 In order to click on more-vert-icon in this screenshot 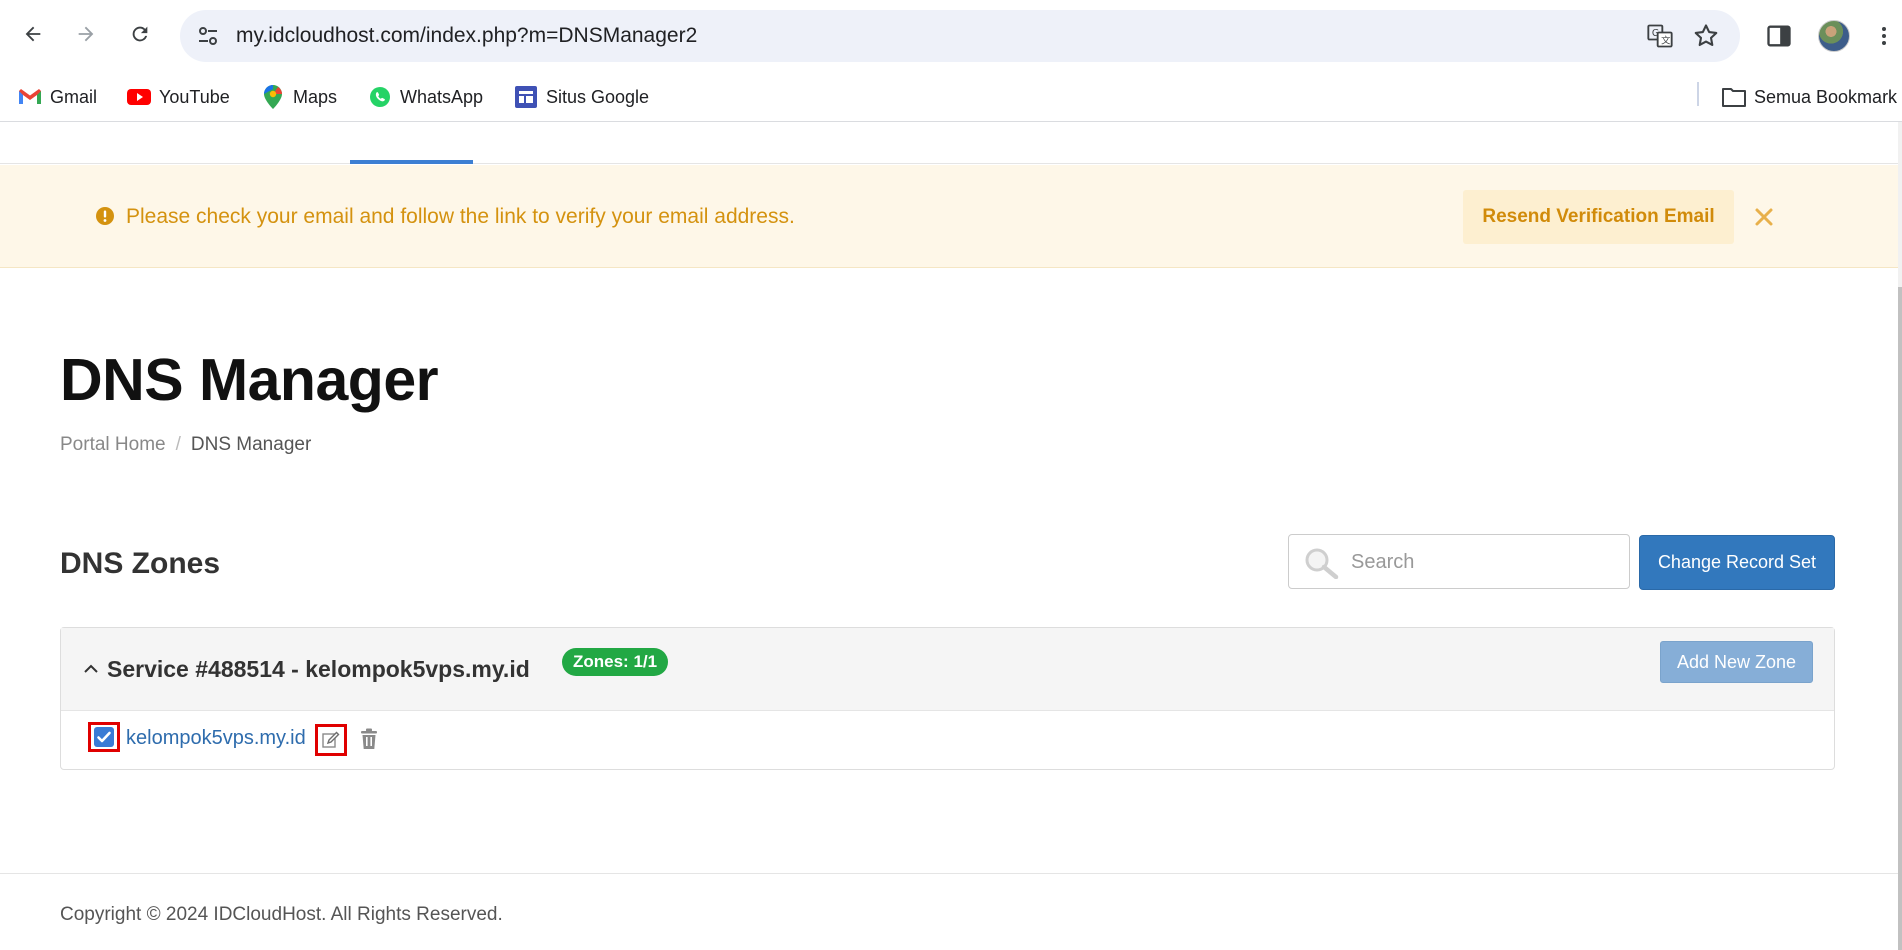, I will do `click(1884, 36)`.